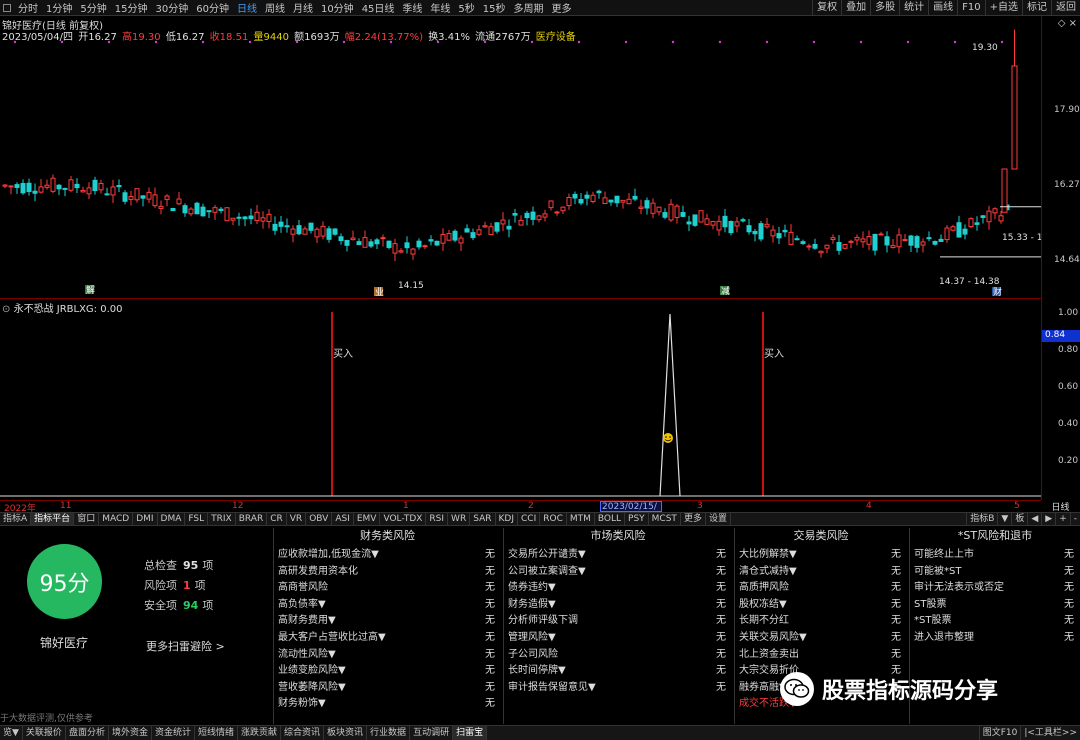  What do you see at coordinates (216, 733) in the screenshot?
I see `bottom-nav-tab: 短线情绪` at bounding box center [216, 733].